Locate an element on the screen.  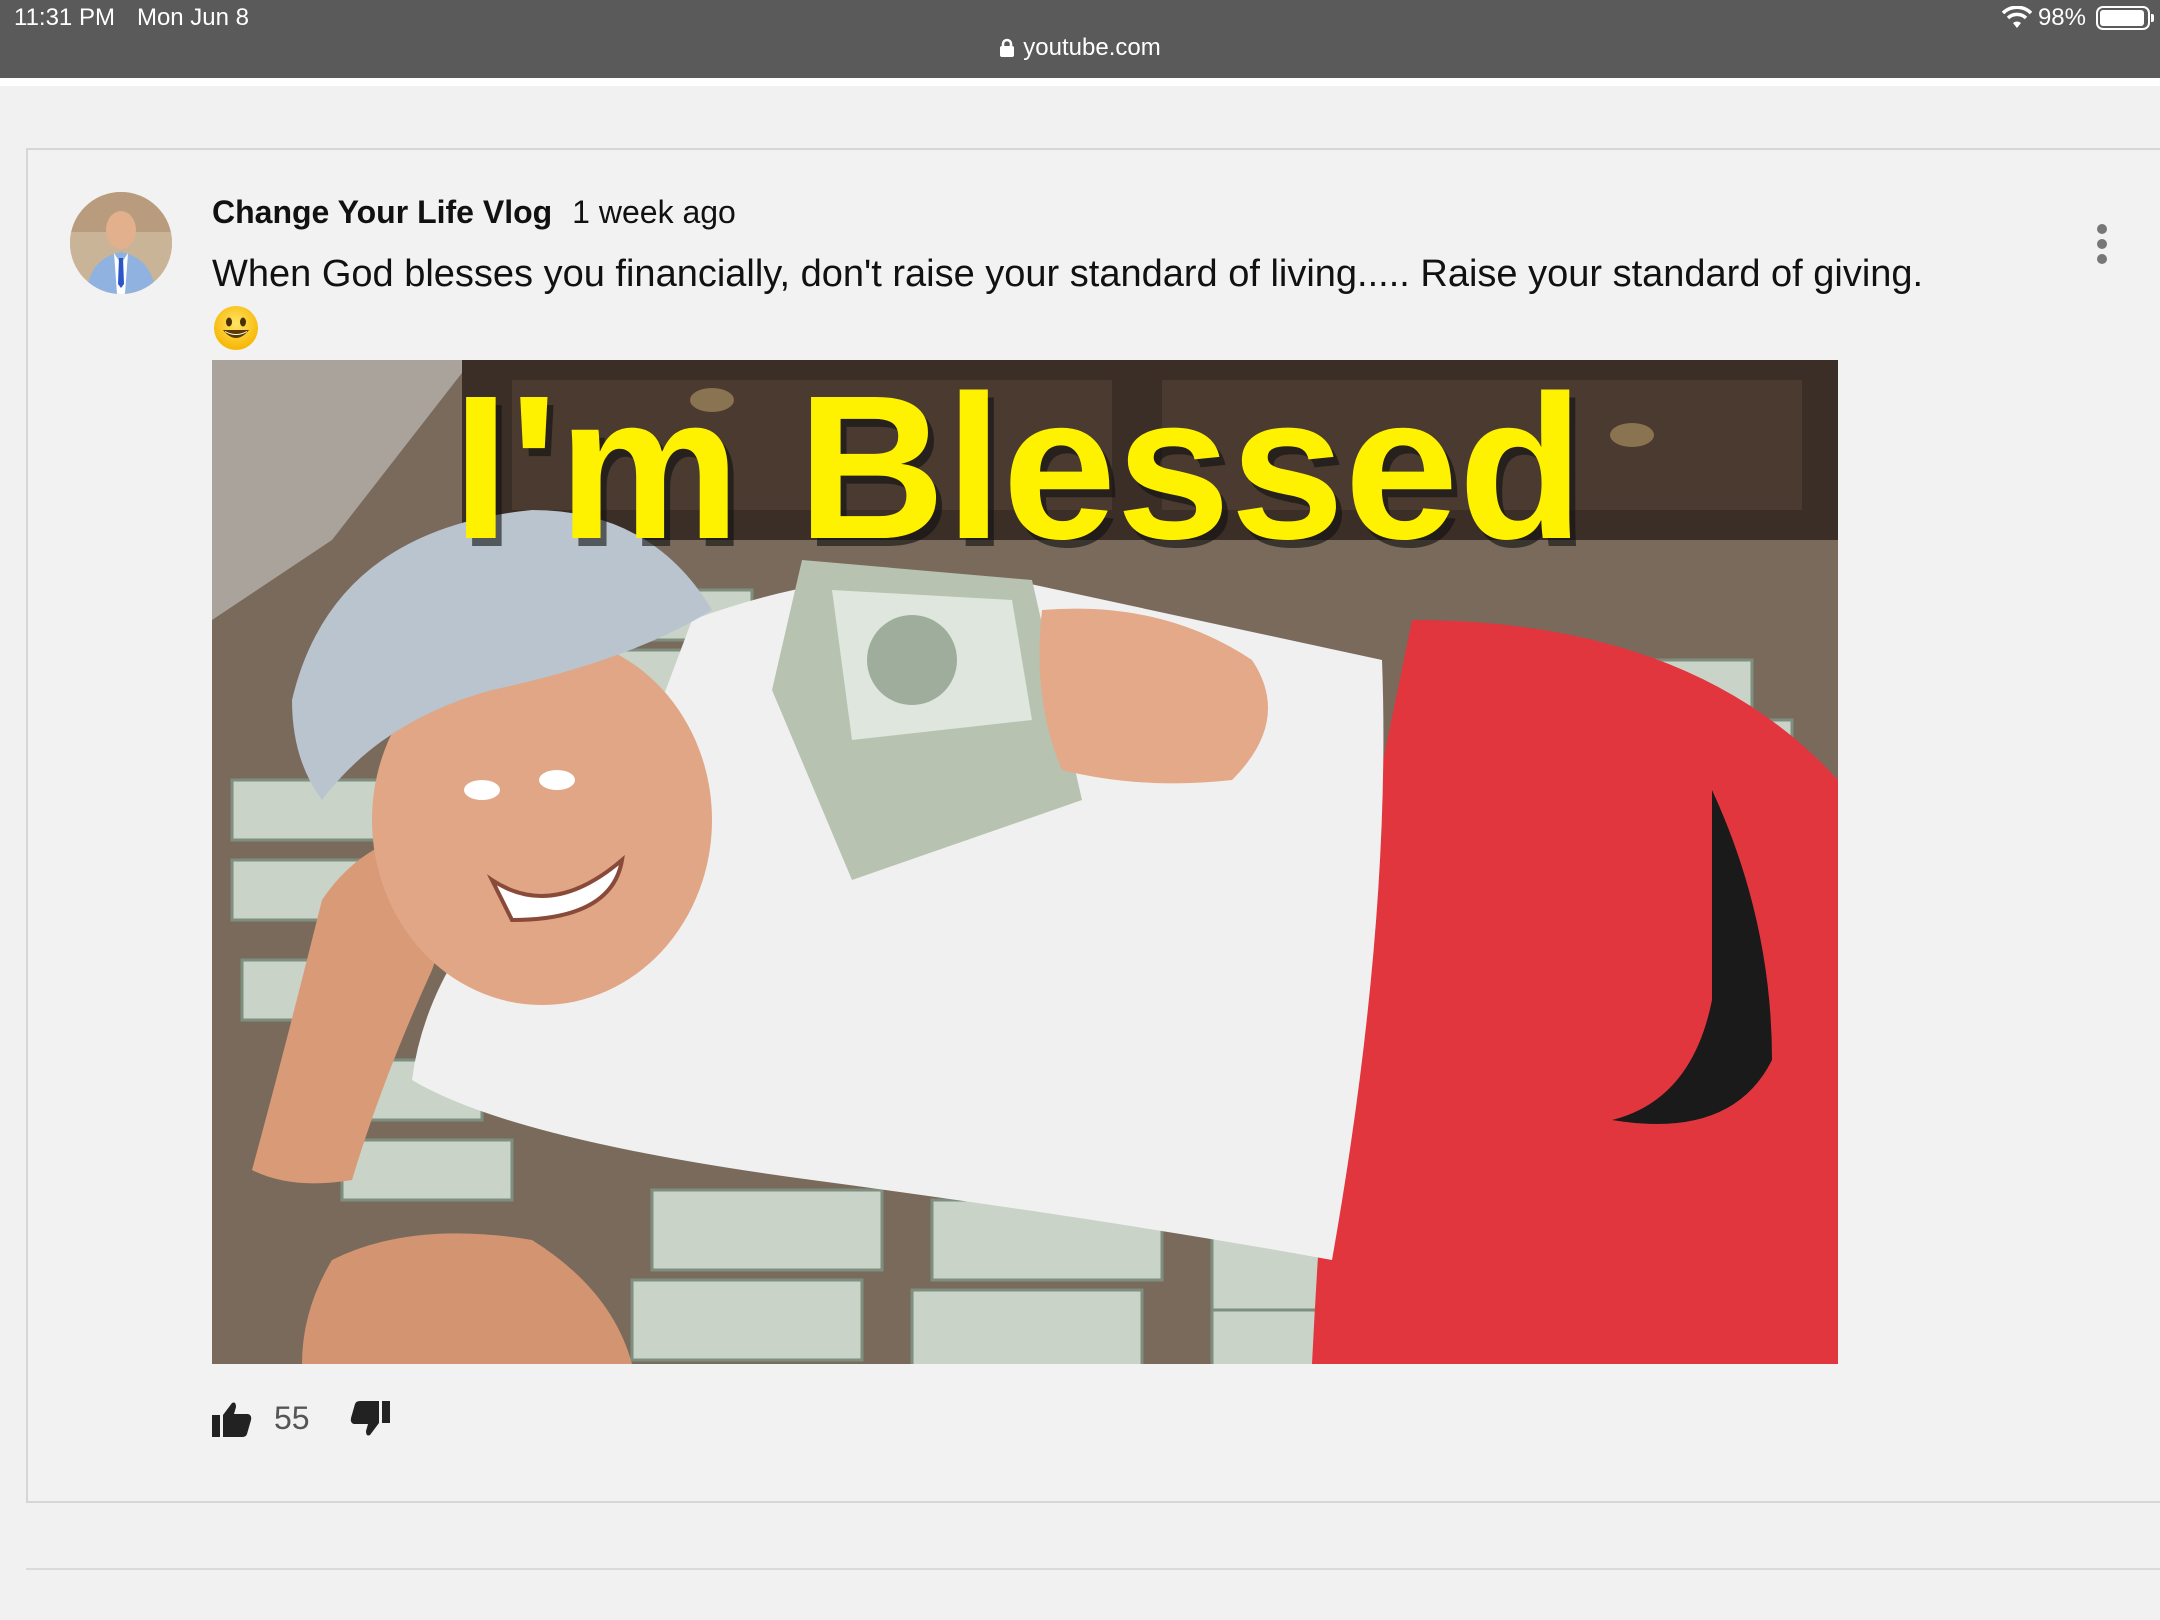
battery-icon is located at coordinates (2125, 18).